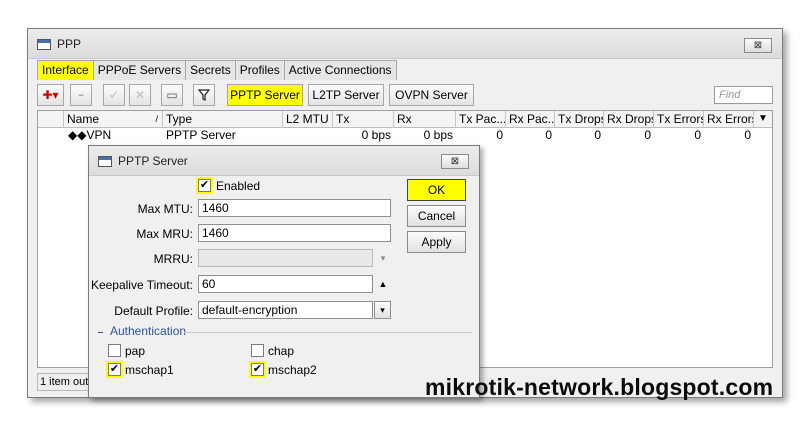  What do you see at coordinates (139, 70) in the screenshot?
I see `tab-pppoe-servers: PPPoE Servers` at bounding box center [139, 70].